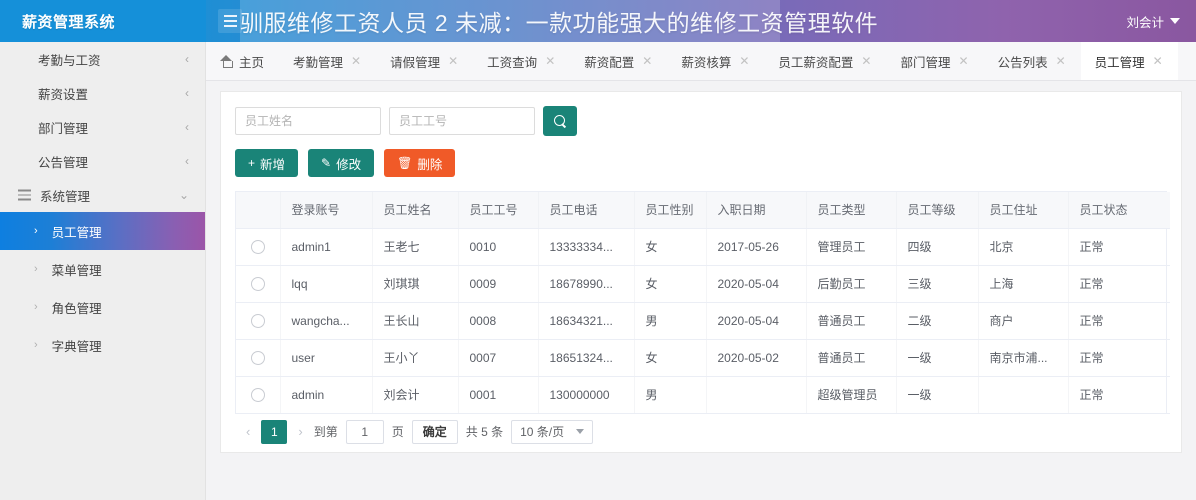  Describe the element at coordinates (405, 163) in the screenshot. I see `trash-icon: 🗑` at that location.